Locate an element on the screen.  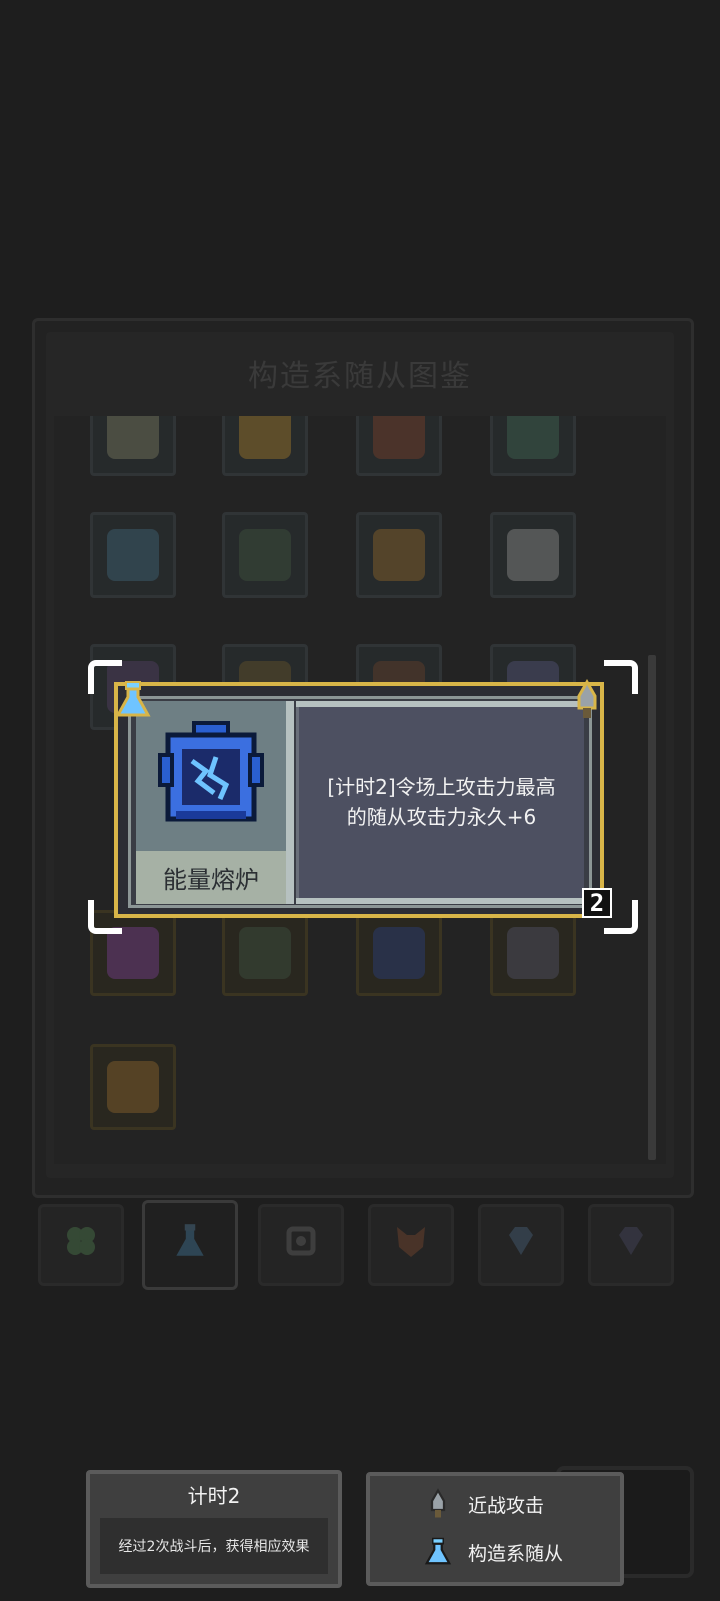
clover-icon is located at coordinates (81, 1245).